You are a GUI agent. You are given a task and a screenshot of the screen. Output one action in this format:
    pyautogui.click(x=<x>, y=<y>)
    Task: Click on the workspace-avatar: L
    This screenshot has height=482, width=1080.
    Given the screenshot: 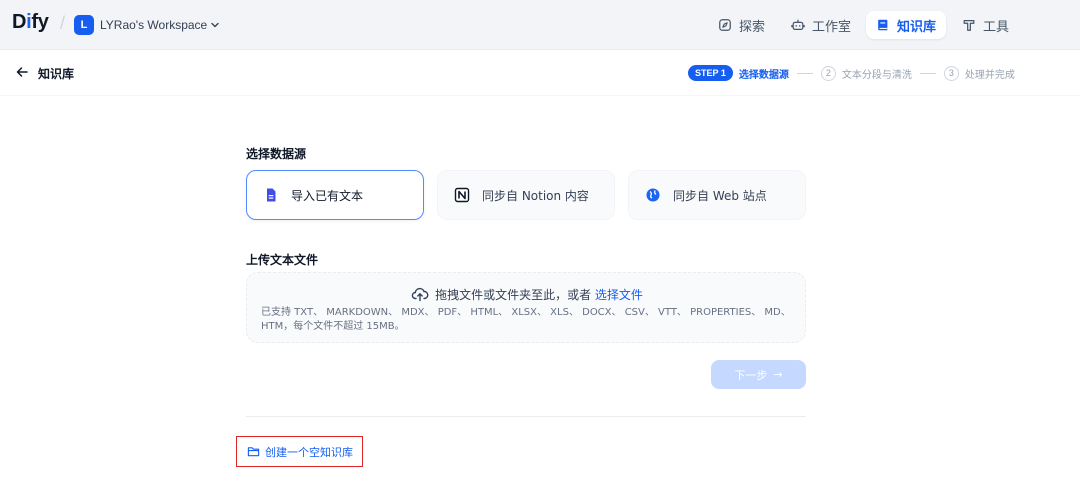 What is the action you would take?
    pyautogui.click(x=84, y=25)
    